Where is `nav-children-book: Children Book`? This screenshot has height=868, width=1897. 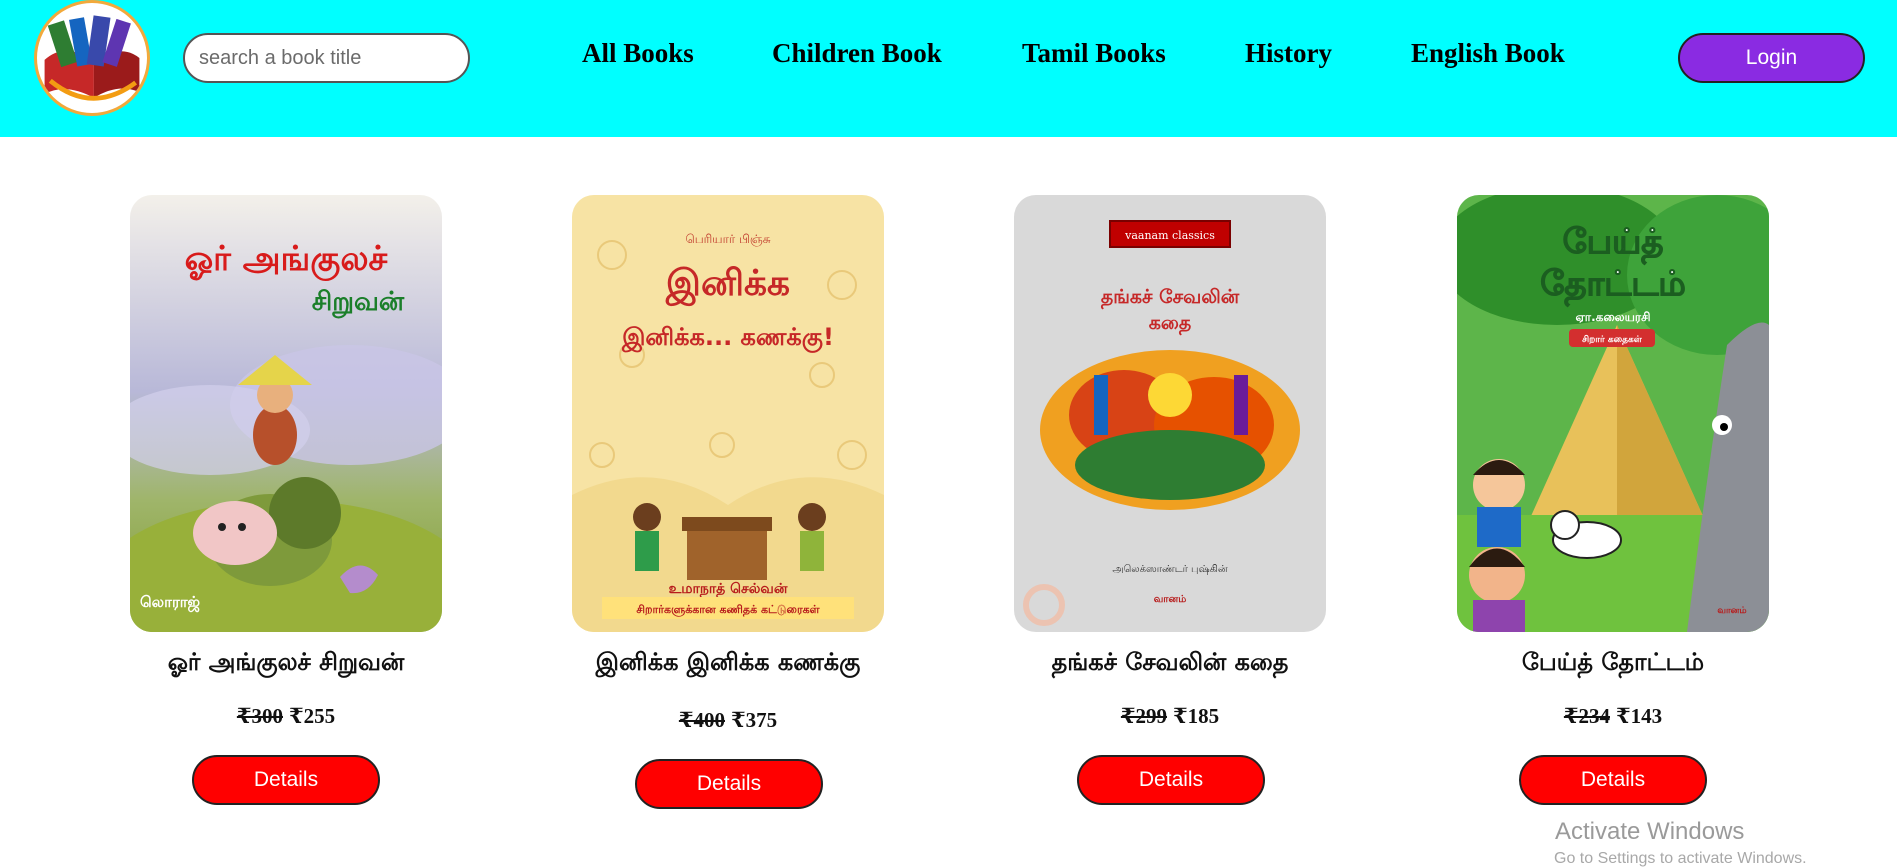
nav-children-book: Children Book is located at coordinates (857, 53).